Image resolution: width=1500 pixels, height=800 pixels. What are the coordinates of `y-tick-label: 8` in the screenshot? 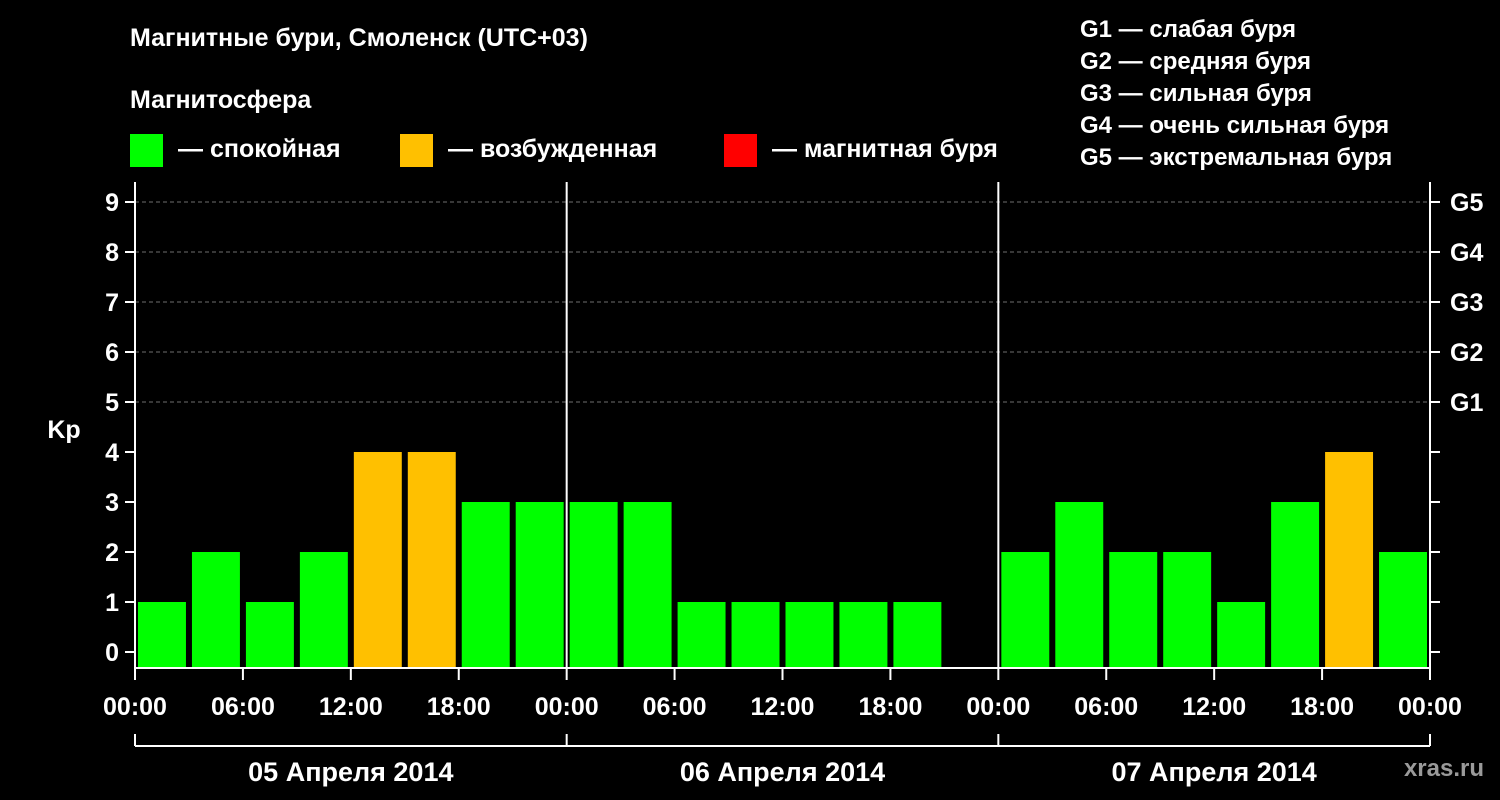 It's located at (112, 253).